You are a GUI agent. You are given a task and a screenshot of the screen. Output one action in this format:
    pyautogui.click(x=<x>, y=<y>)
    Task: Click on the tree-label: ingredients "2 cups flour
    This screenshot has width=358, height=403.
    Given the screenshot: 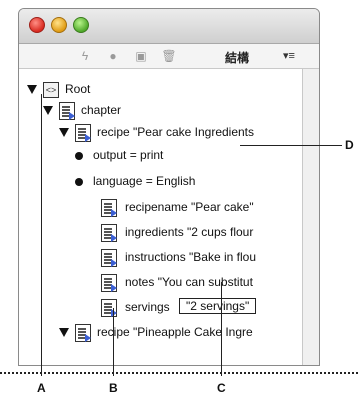 What is the action you would take?
    pyautogui.click(x=189, y=232)
    